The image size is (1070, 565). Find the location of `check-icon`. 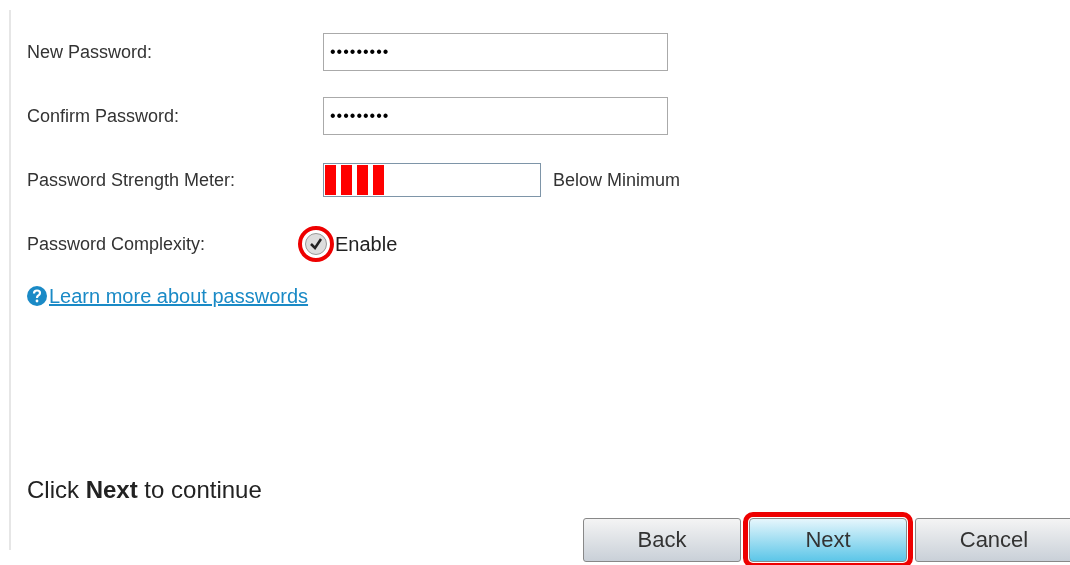

check-icon is located at coordinates (316, 244).